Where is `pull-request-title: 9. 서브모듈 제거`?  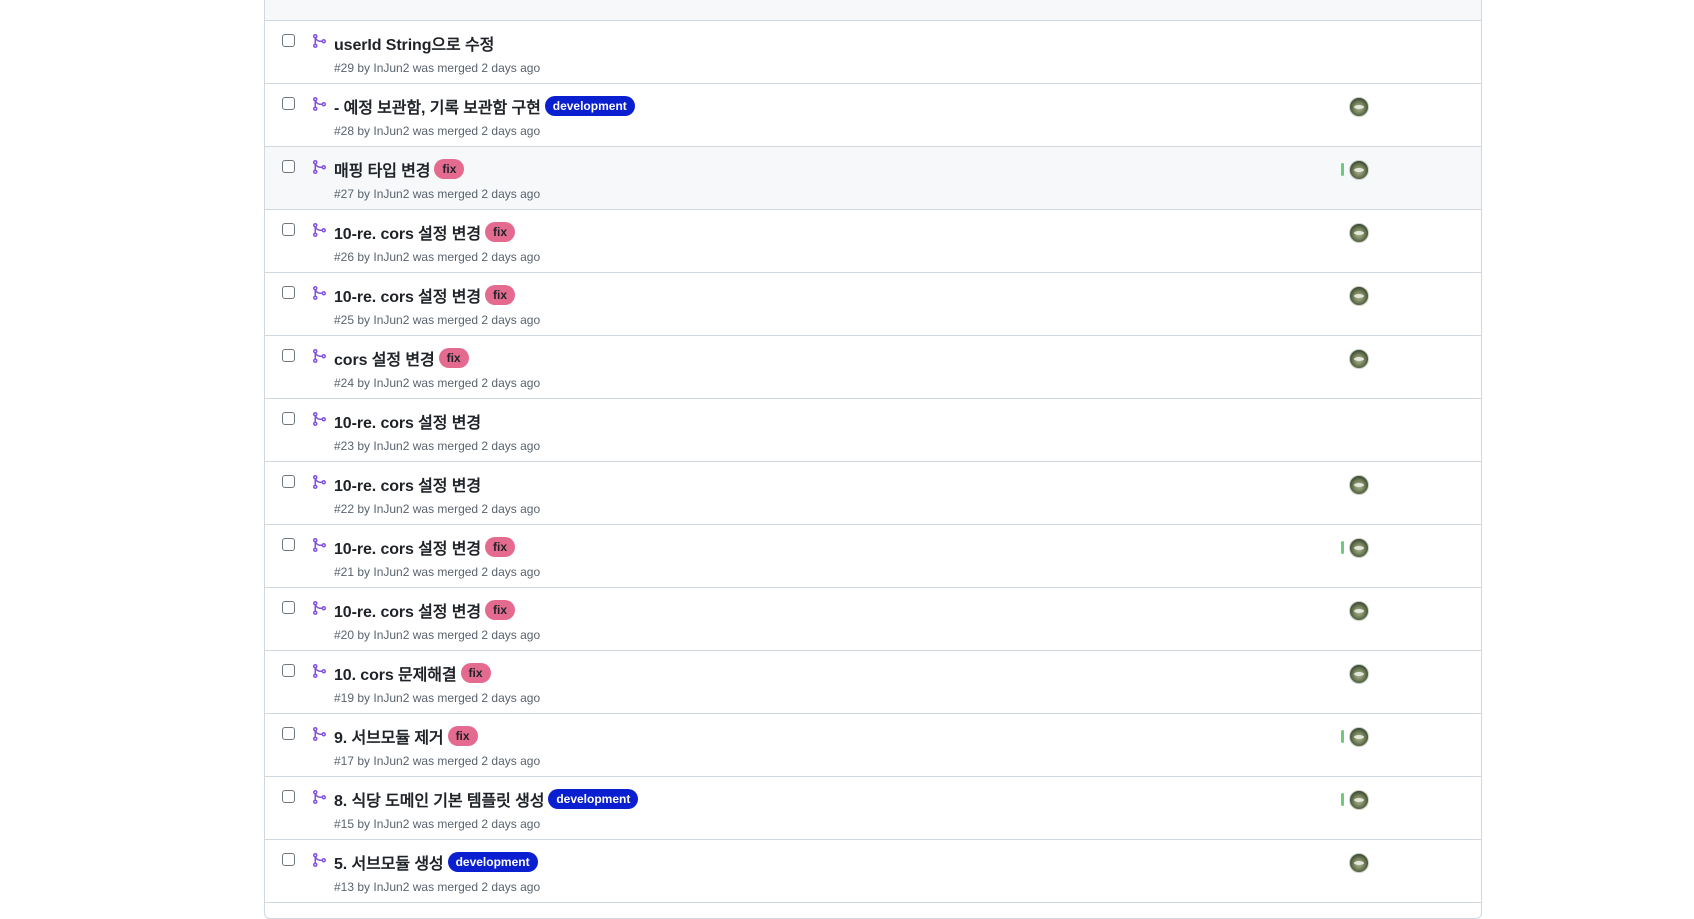
pull-request-title: 9. 서브모듈 제거 is located at coordinates (389, 736).